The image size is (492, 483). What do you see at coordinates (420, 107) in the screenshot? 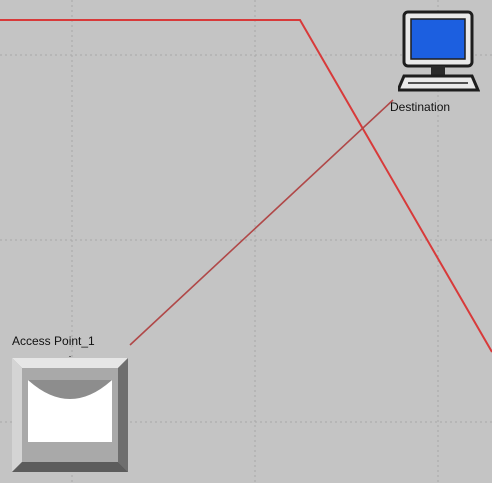
I see `destination-label: Destination` at bounding box center [420, 107].